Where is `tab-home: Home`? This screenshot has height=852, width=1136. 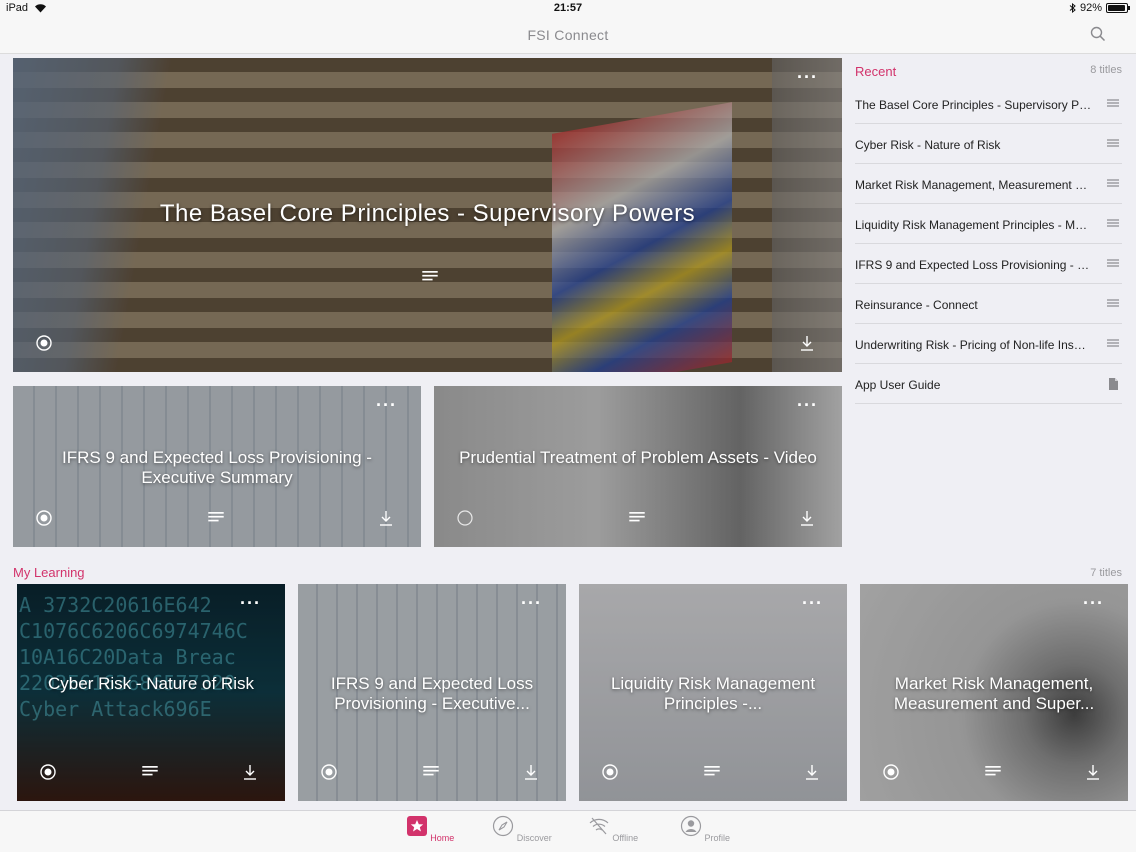
tab-home: Home is located at coordinates (430, 829).